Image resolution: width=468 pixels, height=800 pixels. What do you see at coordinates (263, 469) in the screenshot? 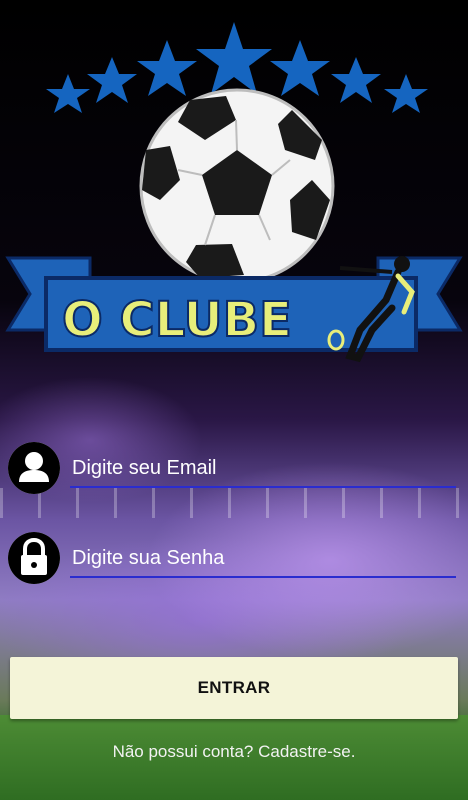
I see `email-input` at bounding box center [263, 469].